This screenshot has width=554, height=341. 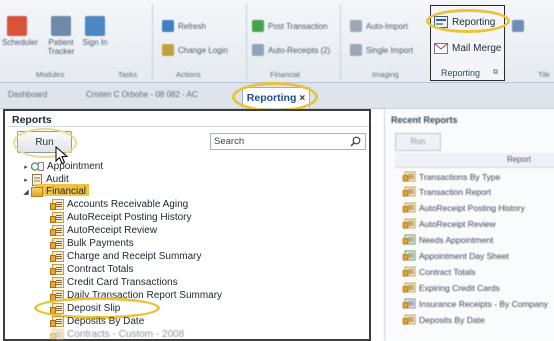 What do you see at coordinates (355, 143) in the screenshot?
I see `search-icon` at bounding box center [355, 143].